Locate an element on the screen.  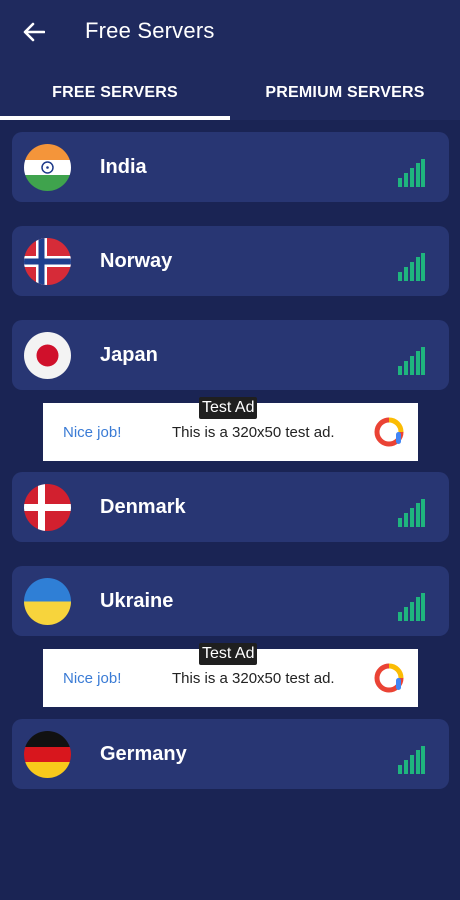
back-button is located at coordinates (34, 32).